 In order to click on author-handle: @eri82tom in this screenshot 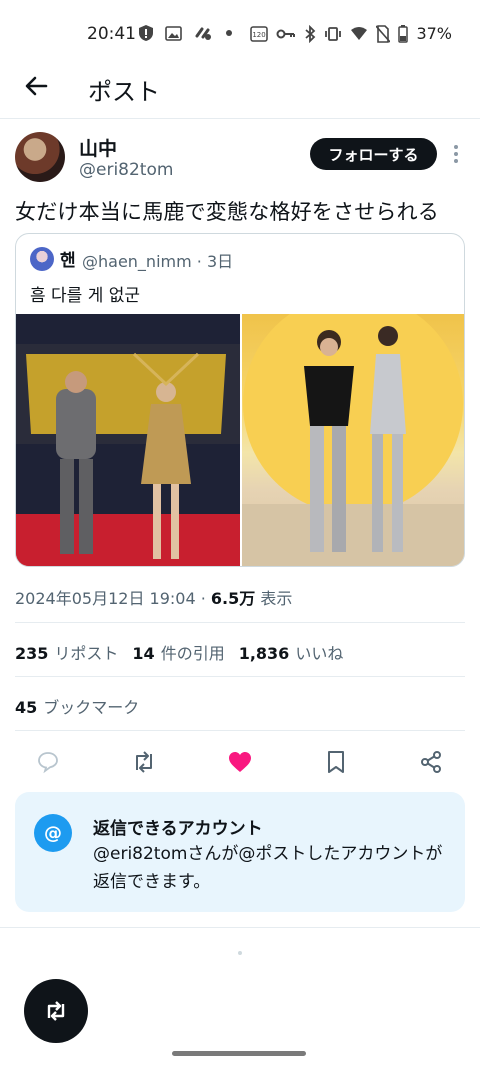, I will do `click(126, 170)`.